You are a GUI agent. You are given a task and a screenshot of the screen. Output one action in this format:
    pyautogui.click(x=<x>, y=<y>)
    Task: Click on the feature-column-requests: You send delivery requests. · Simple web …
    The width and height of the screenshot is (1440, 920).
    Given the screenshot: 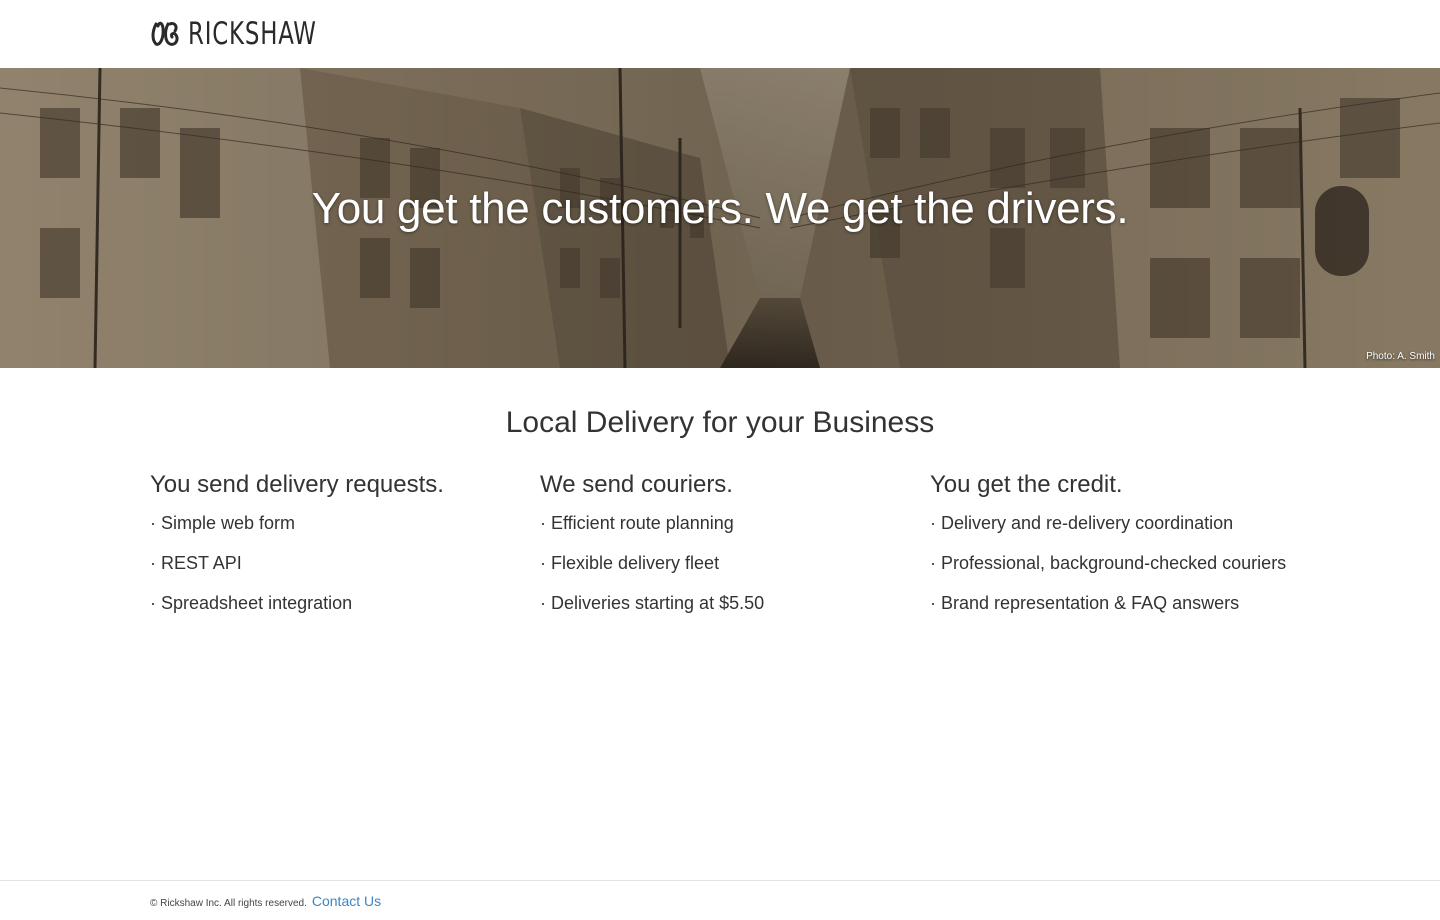 What is the action you would take?
    pyautogui.click(x=340, y=551)
    